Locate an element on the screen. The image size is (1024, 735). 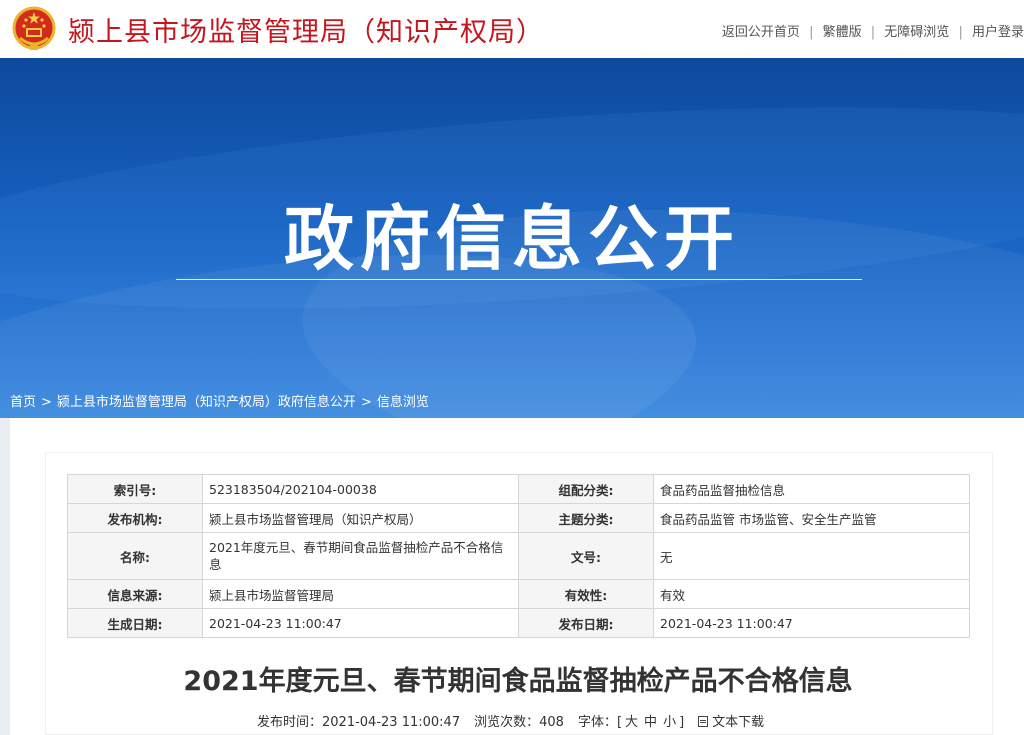
meta-key: 索引号: is located at coordinates (135, 489).